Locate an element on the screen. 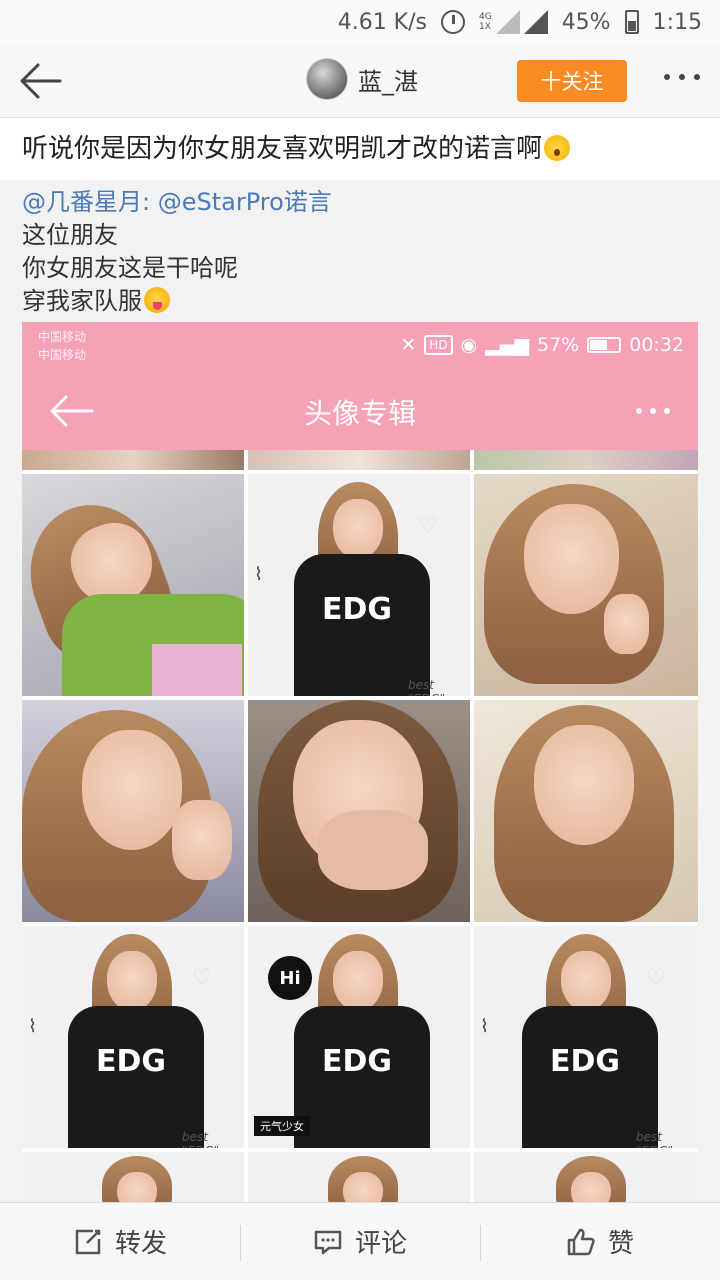 The image size is (720, 1280). mention-link-1: @几番星月 is located at coordinates (82, 202).